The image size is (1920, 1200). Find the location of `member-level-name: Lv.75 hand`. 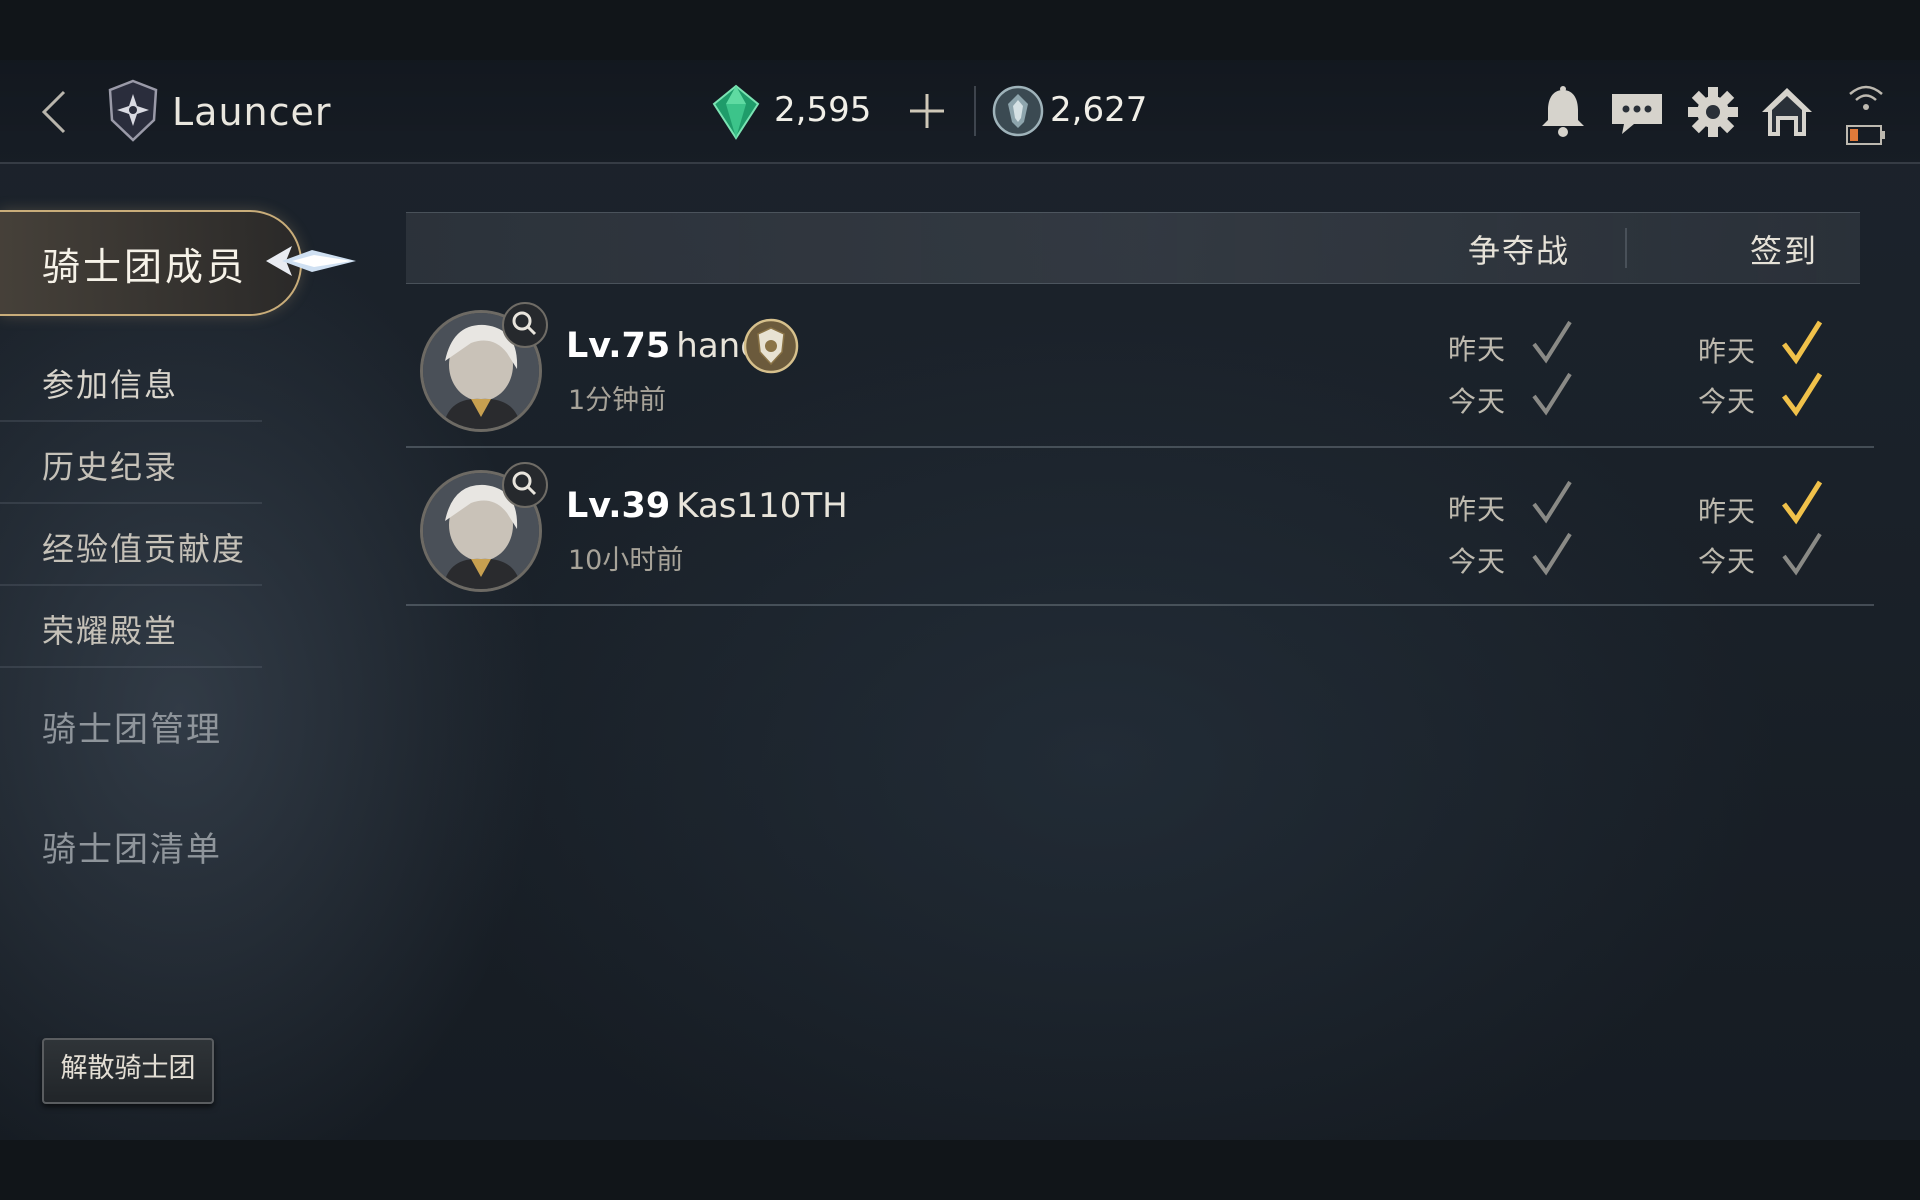

member-level-name: Lv.75 hand is located at coordinates (664, 346).